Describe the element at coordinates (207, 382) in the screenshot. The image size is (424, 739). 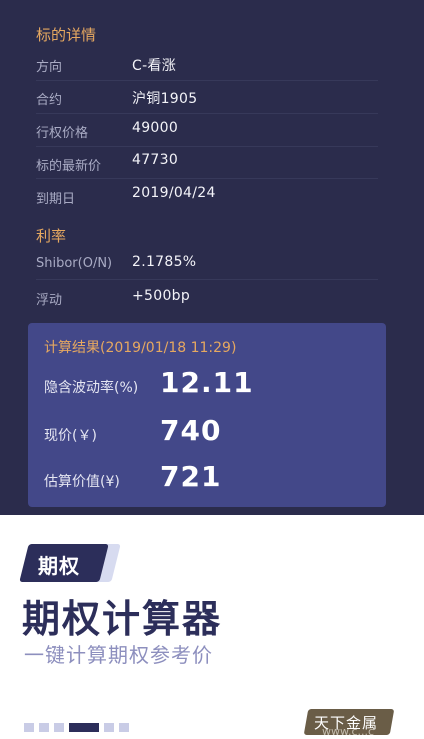
I see `implied-volatility-value: 12.11` at that location.